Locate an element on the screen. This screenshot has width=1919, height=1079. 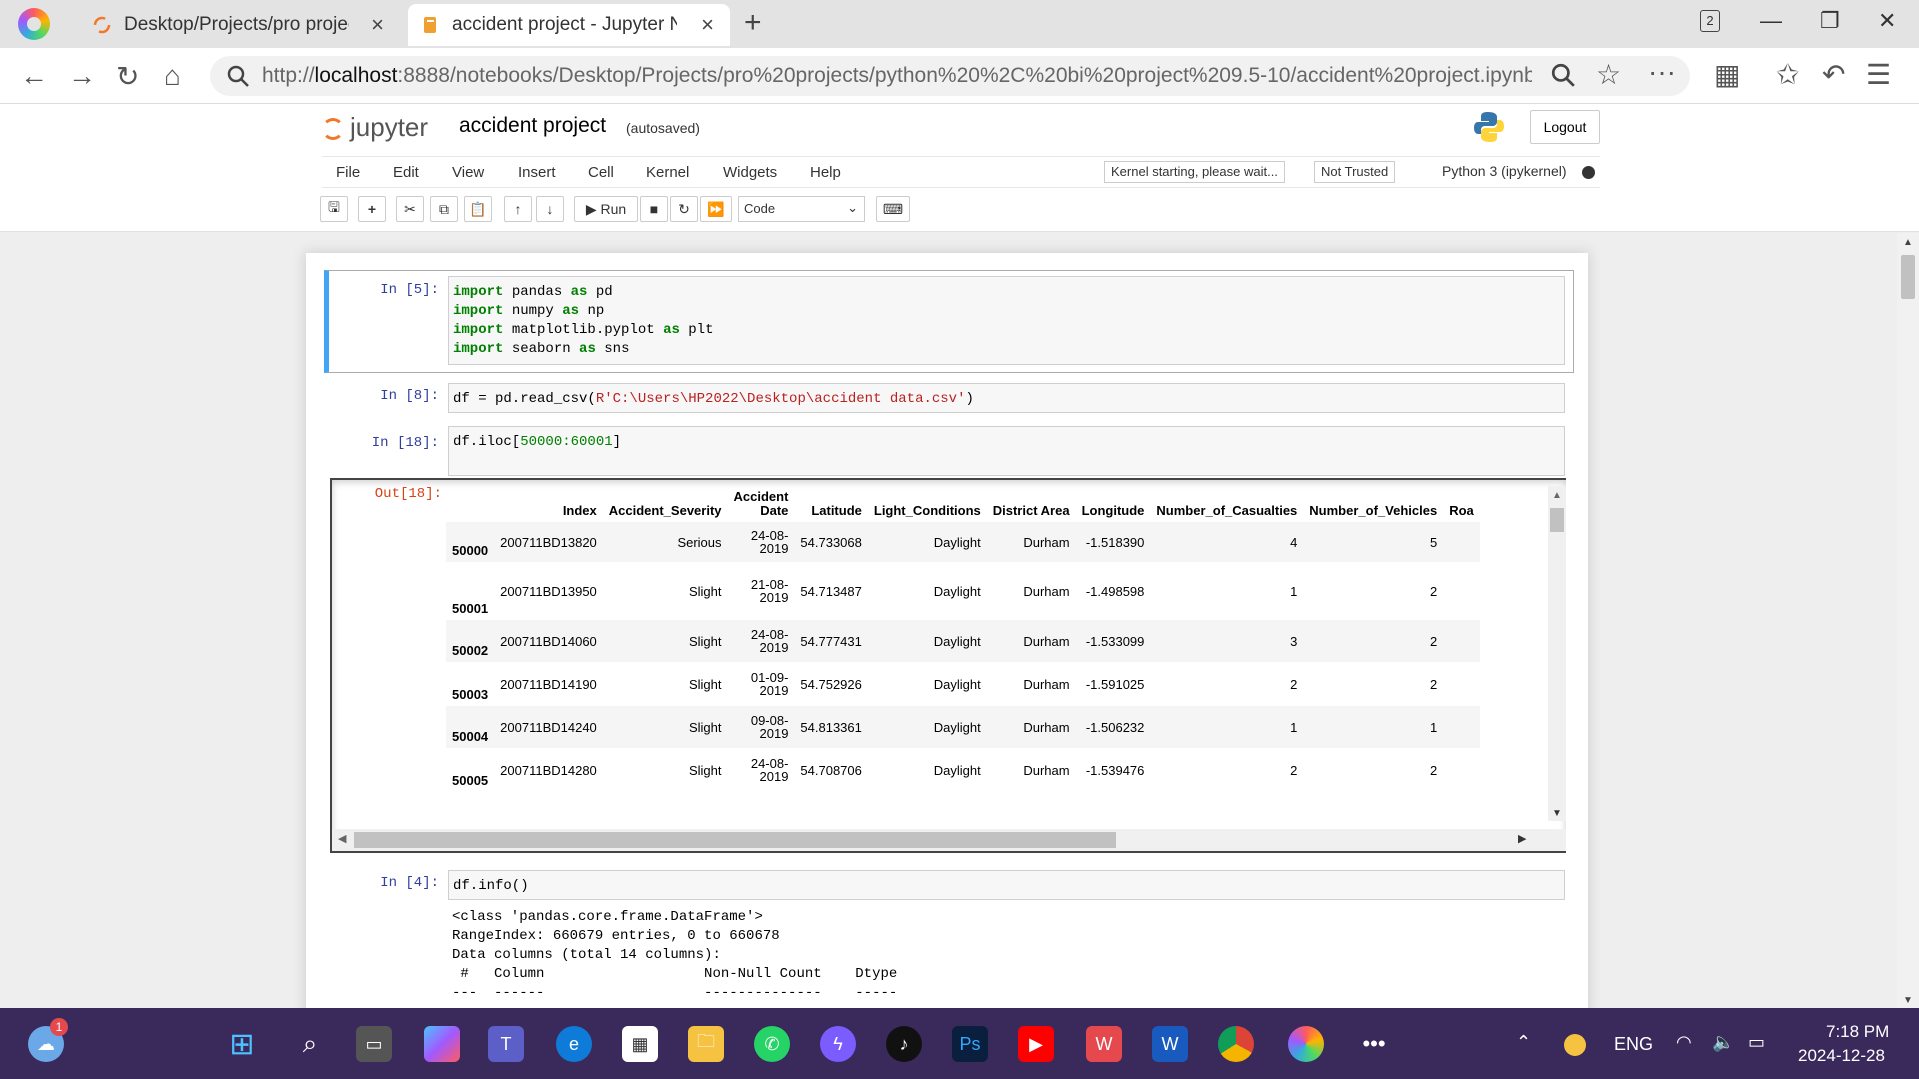
browser-active-icon is located at coordinates (1306, 1044).